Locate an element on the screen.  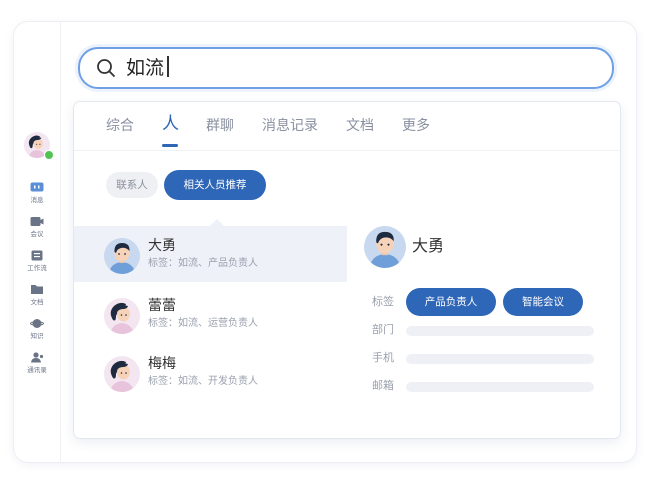
tab-more: 更多 is located at coordinates (416, 126).